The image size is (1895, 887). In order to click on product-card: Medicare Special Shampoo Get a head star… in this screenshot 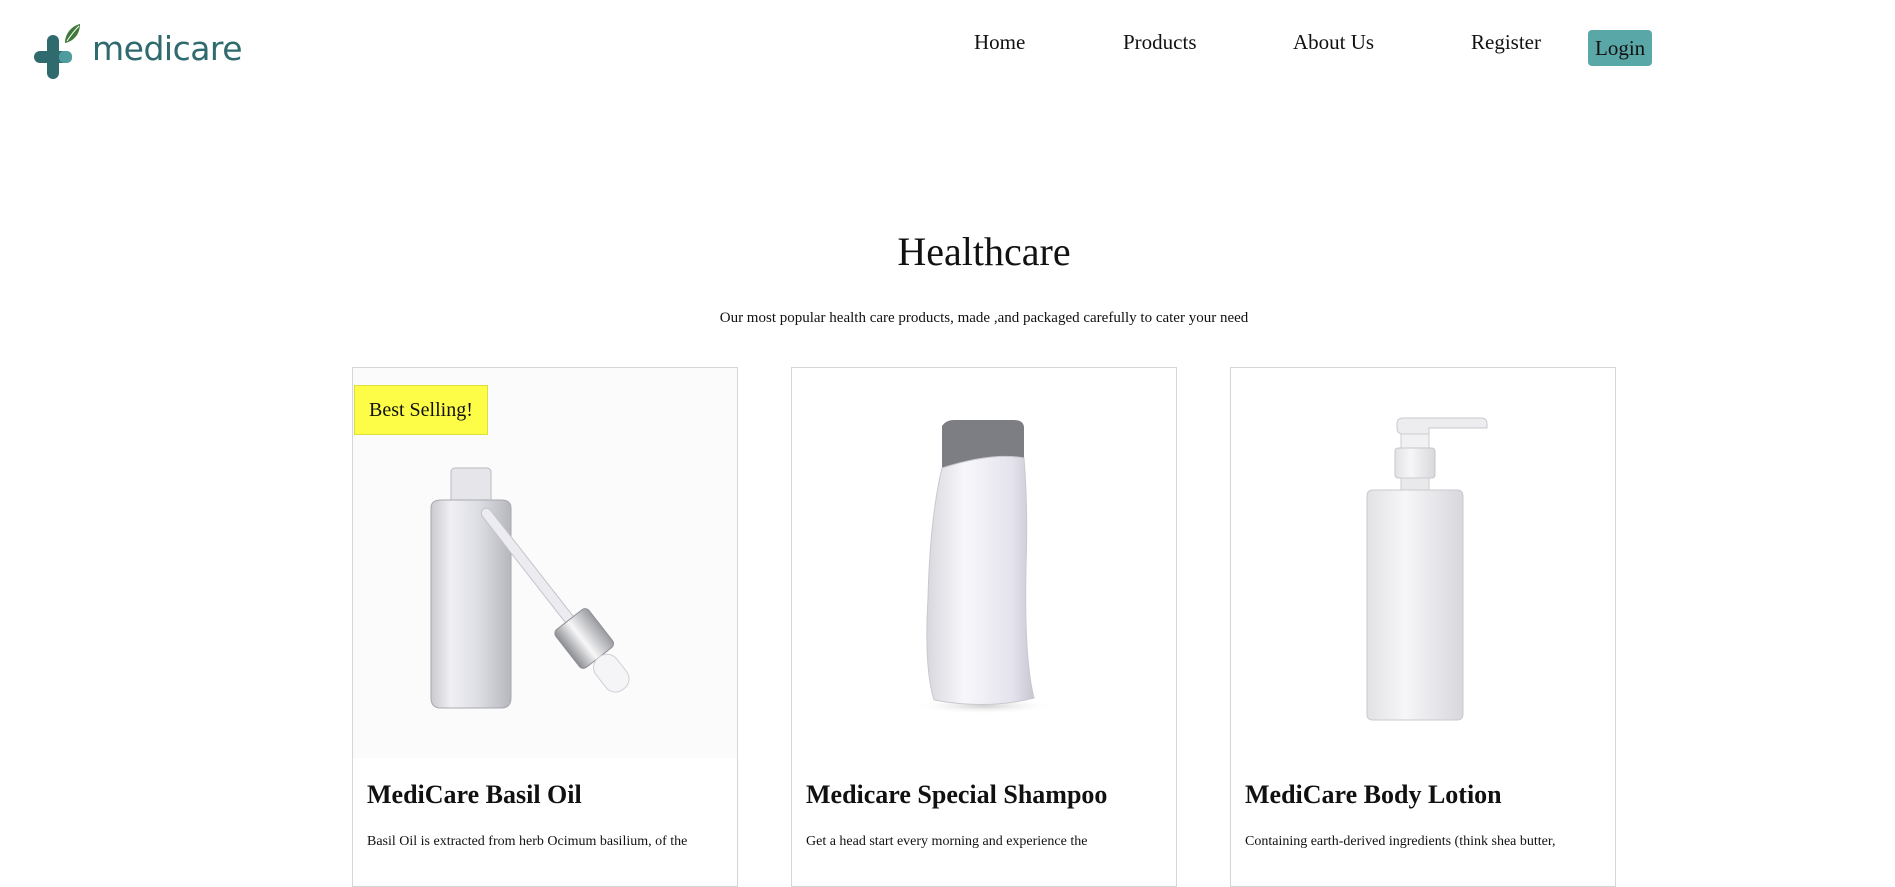, I will do `click(984, 627)`.